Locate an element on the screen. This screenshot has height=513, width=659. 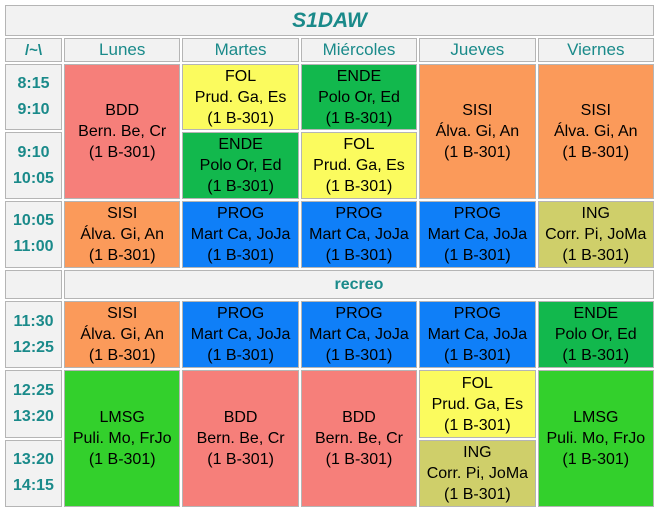
class-cell-wed-2: FOL Prud. Ga, Es (1 B-301) is located at coordinates (359, 165).